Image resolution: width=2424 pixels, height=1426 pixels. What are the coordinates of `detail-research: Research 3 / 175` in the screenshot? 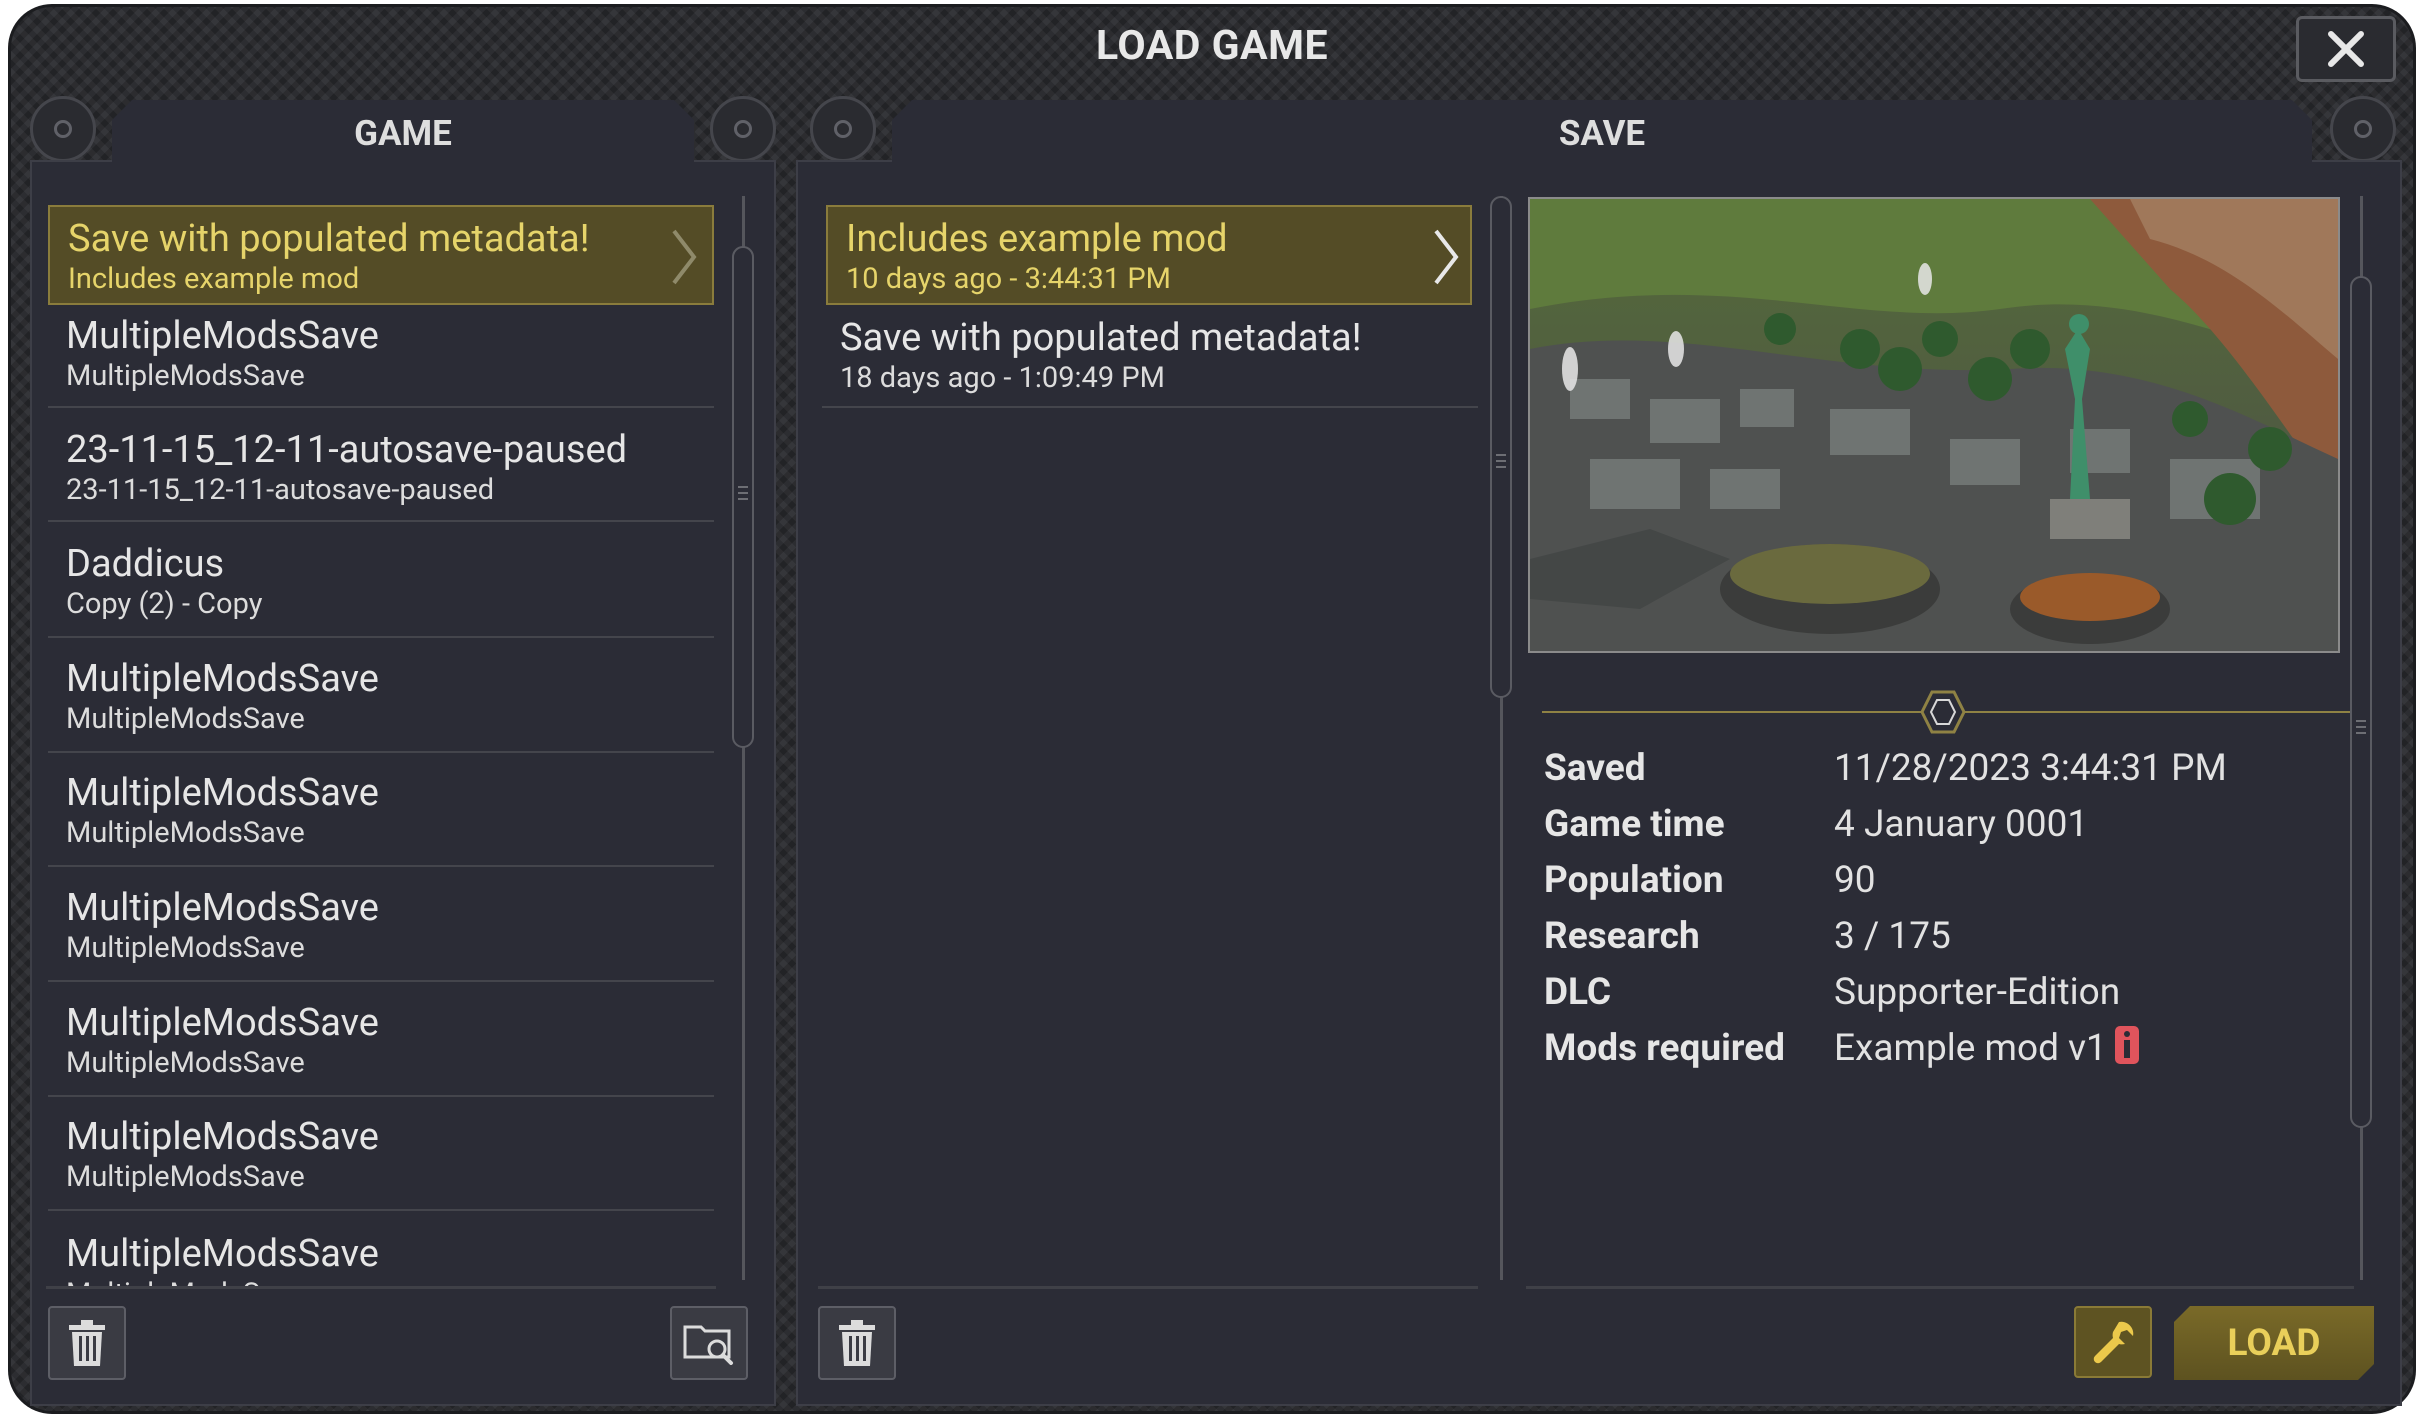 It's located at (1747, 937).